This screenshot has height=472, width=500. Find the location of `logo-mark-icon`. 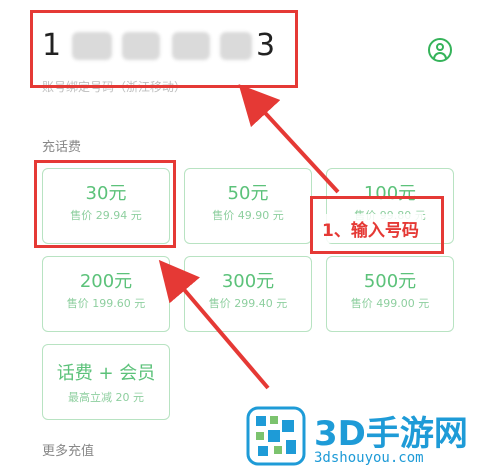

logo-mark-icon is located at coordinates (276, 436).